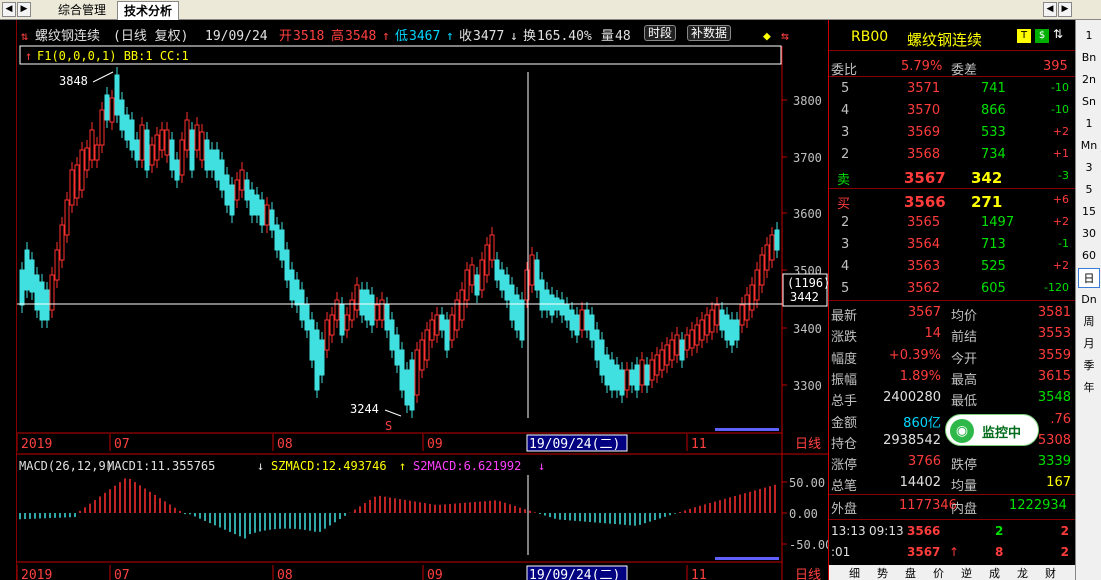  Describe the element at coordinates (844, 487) in the screenshot. I see `stat-label: 总笔` at that location.